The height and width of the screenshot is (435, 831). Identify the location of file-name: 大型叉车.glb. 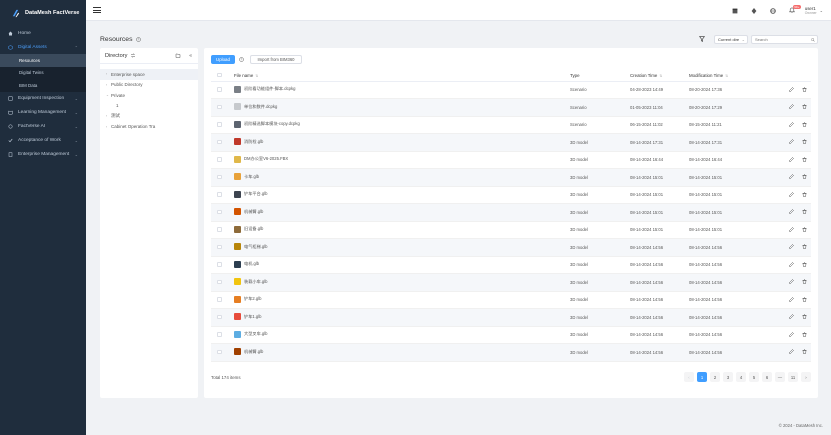
(256, 334).